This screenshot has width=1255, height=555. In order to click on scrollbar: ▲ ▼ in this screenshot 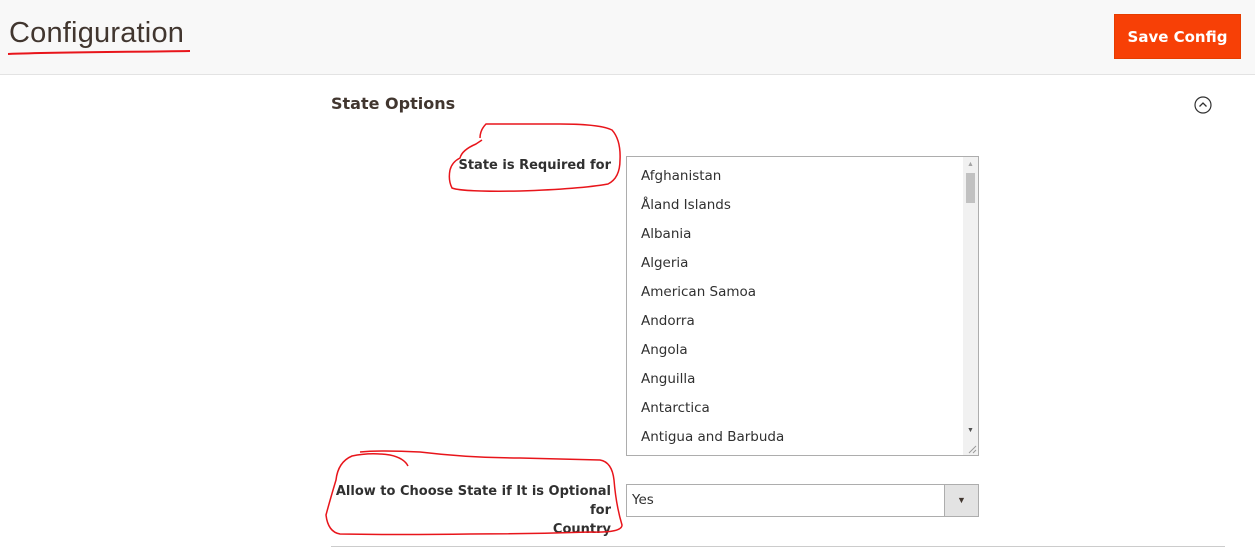, I will do `click(970, 306)`.